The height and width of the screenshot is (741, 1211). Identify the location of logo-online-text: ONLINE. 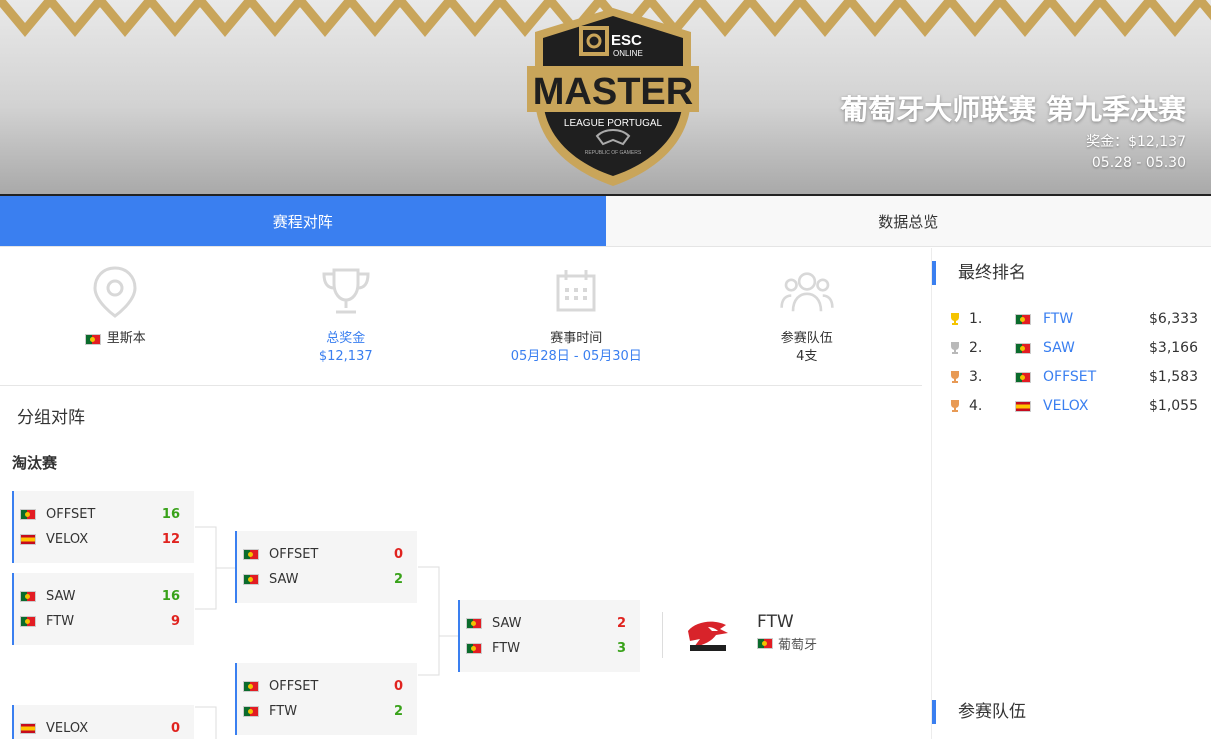
(628, 53).